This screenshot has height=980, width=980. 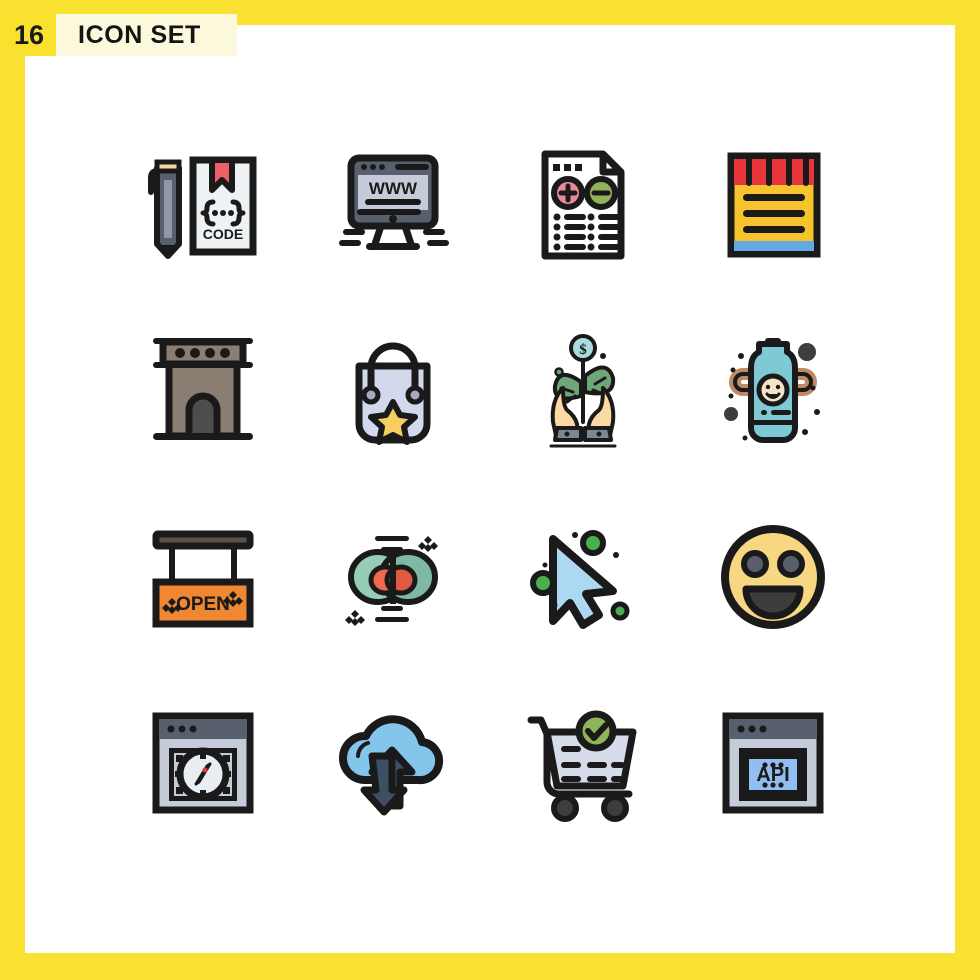 I want to click on icon-cell-gate-monument, so click(x=203, y=391).